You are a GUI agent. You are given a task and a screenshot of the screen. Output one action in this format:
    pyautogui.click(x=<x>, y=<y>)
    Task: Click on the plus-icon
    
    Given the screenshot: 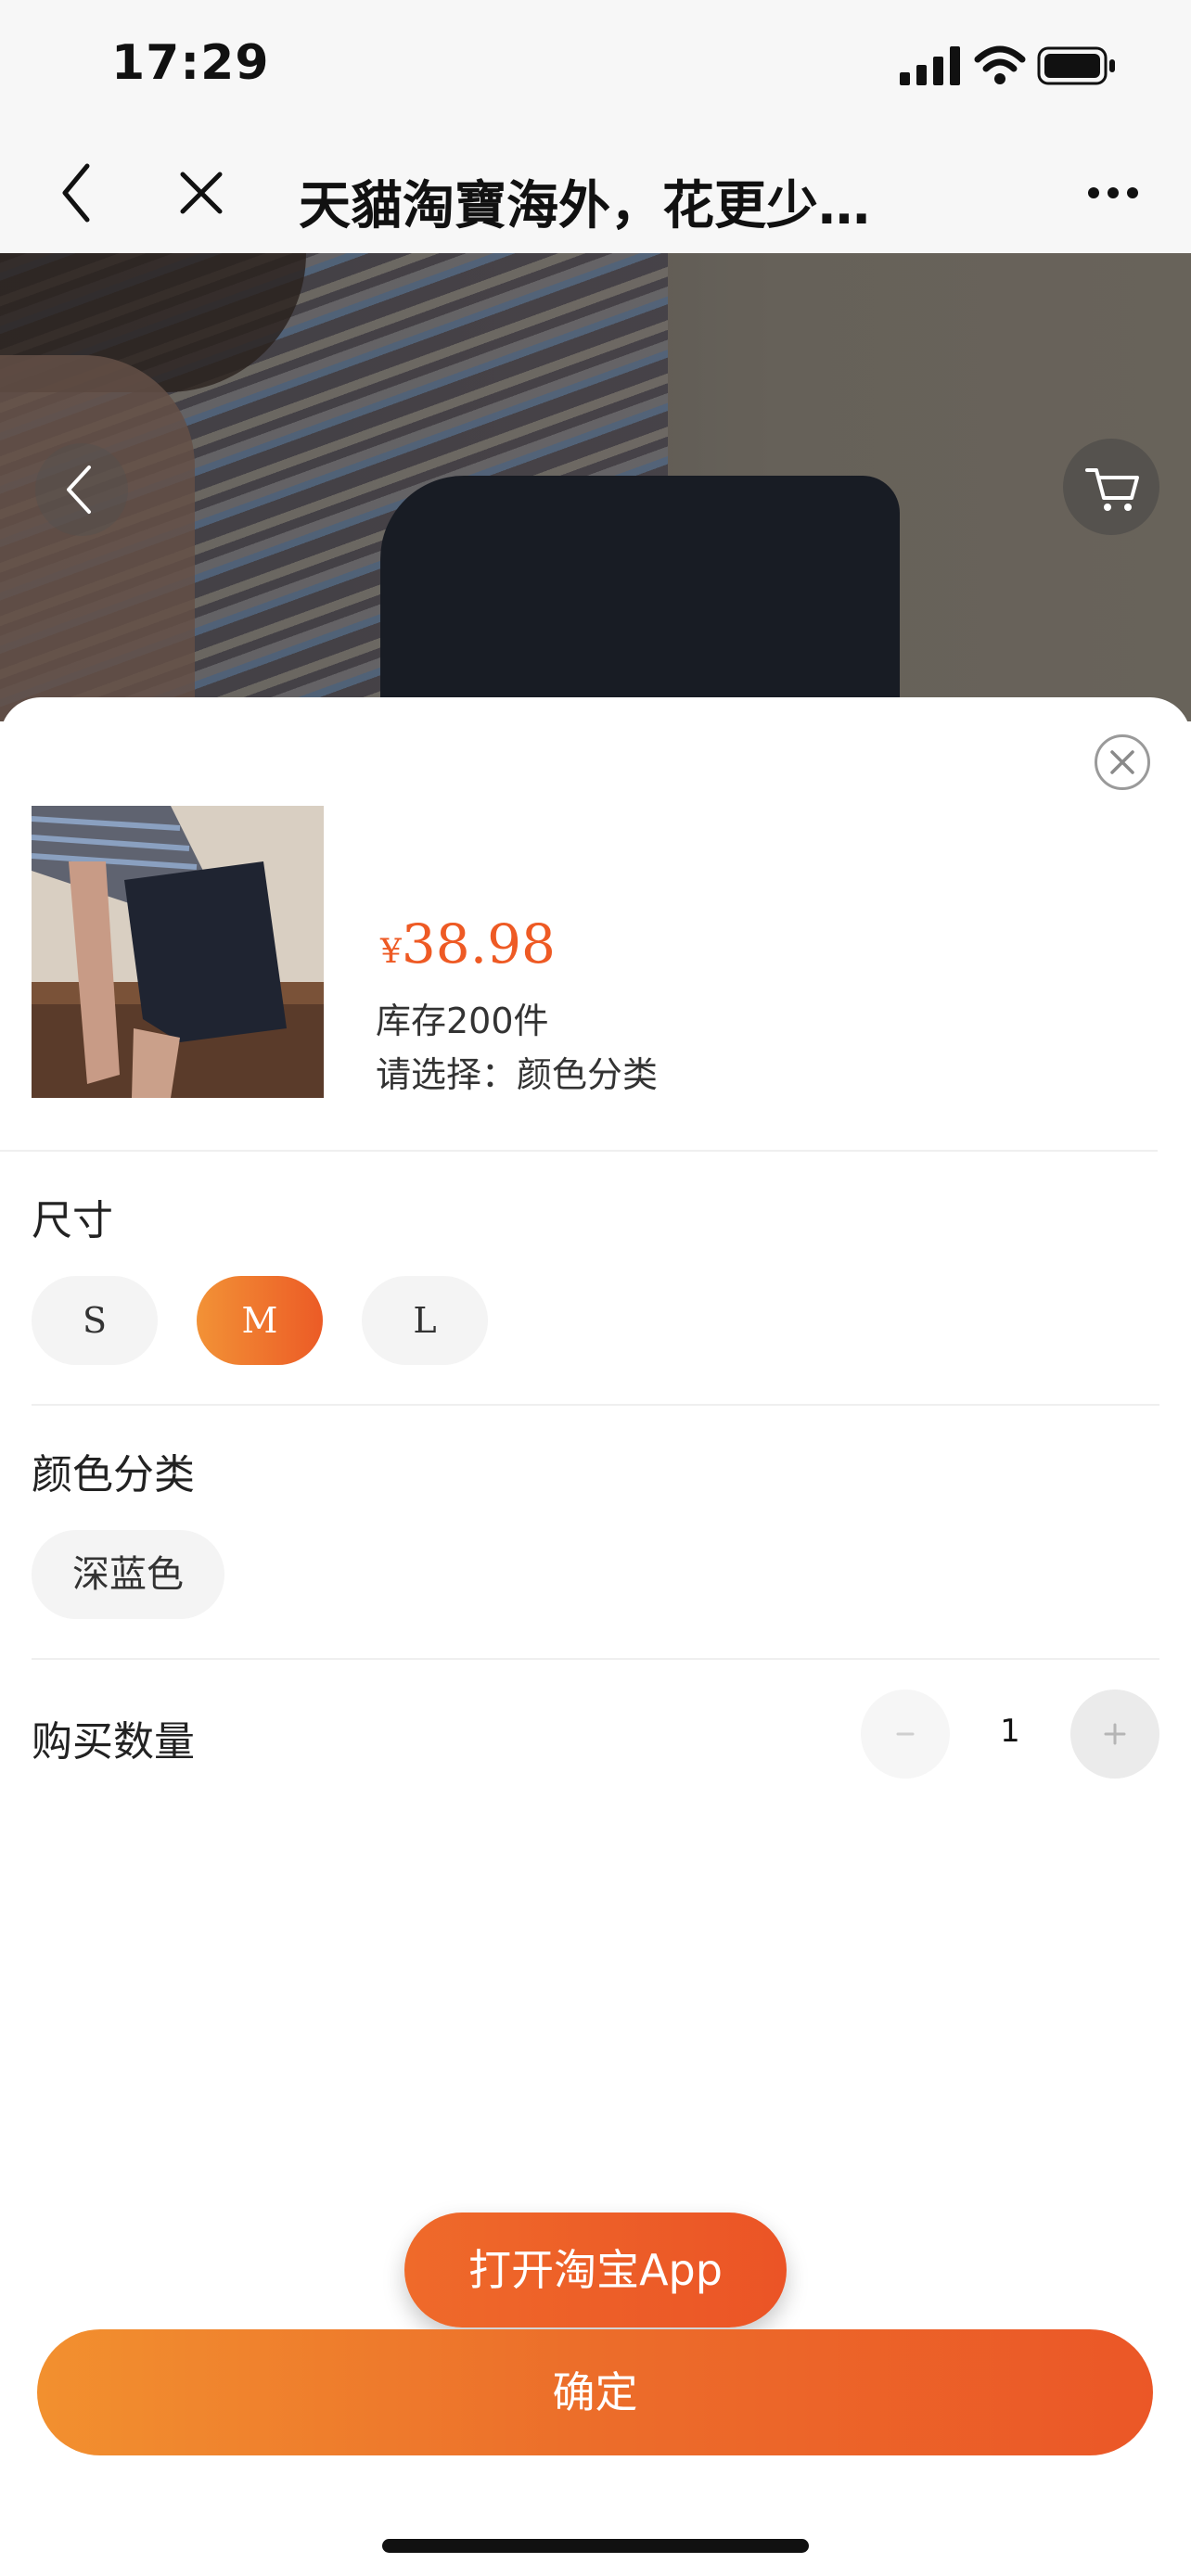 What is the action you would take?
    pyautogui.click(x=1115, y=1734)
    